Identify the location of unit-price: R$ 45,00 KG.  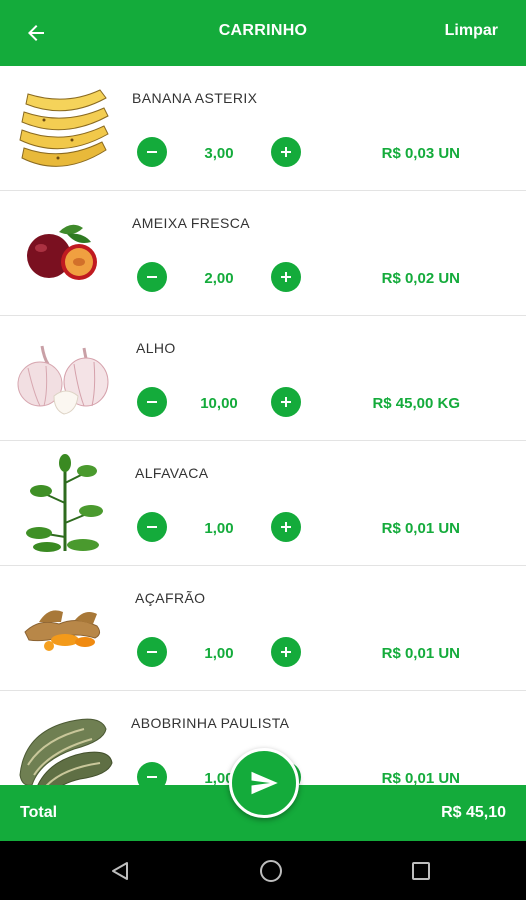
(416, 403).